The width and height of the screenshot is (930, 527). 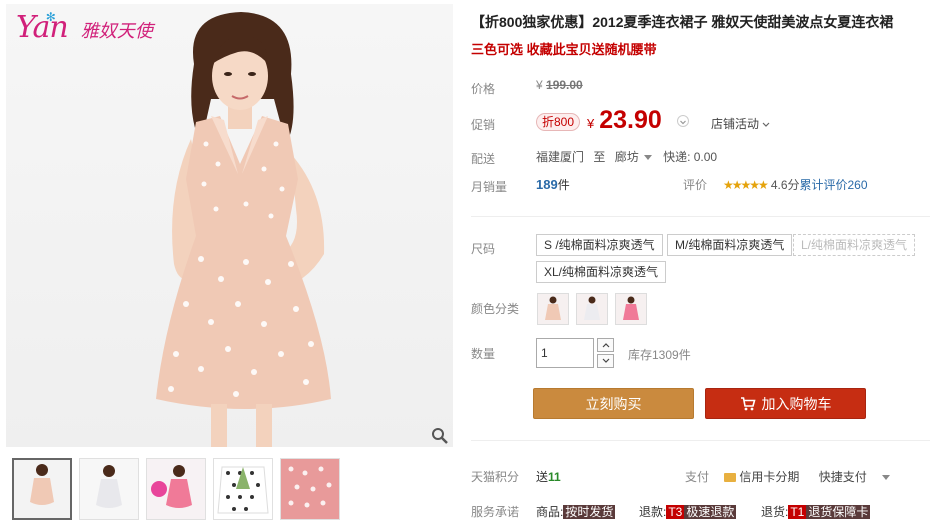 What do you see at coordinates (483, 354) in the screenshot?
I see `quantity-label: 数量` at bounding box center [483, 354].